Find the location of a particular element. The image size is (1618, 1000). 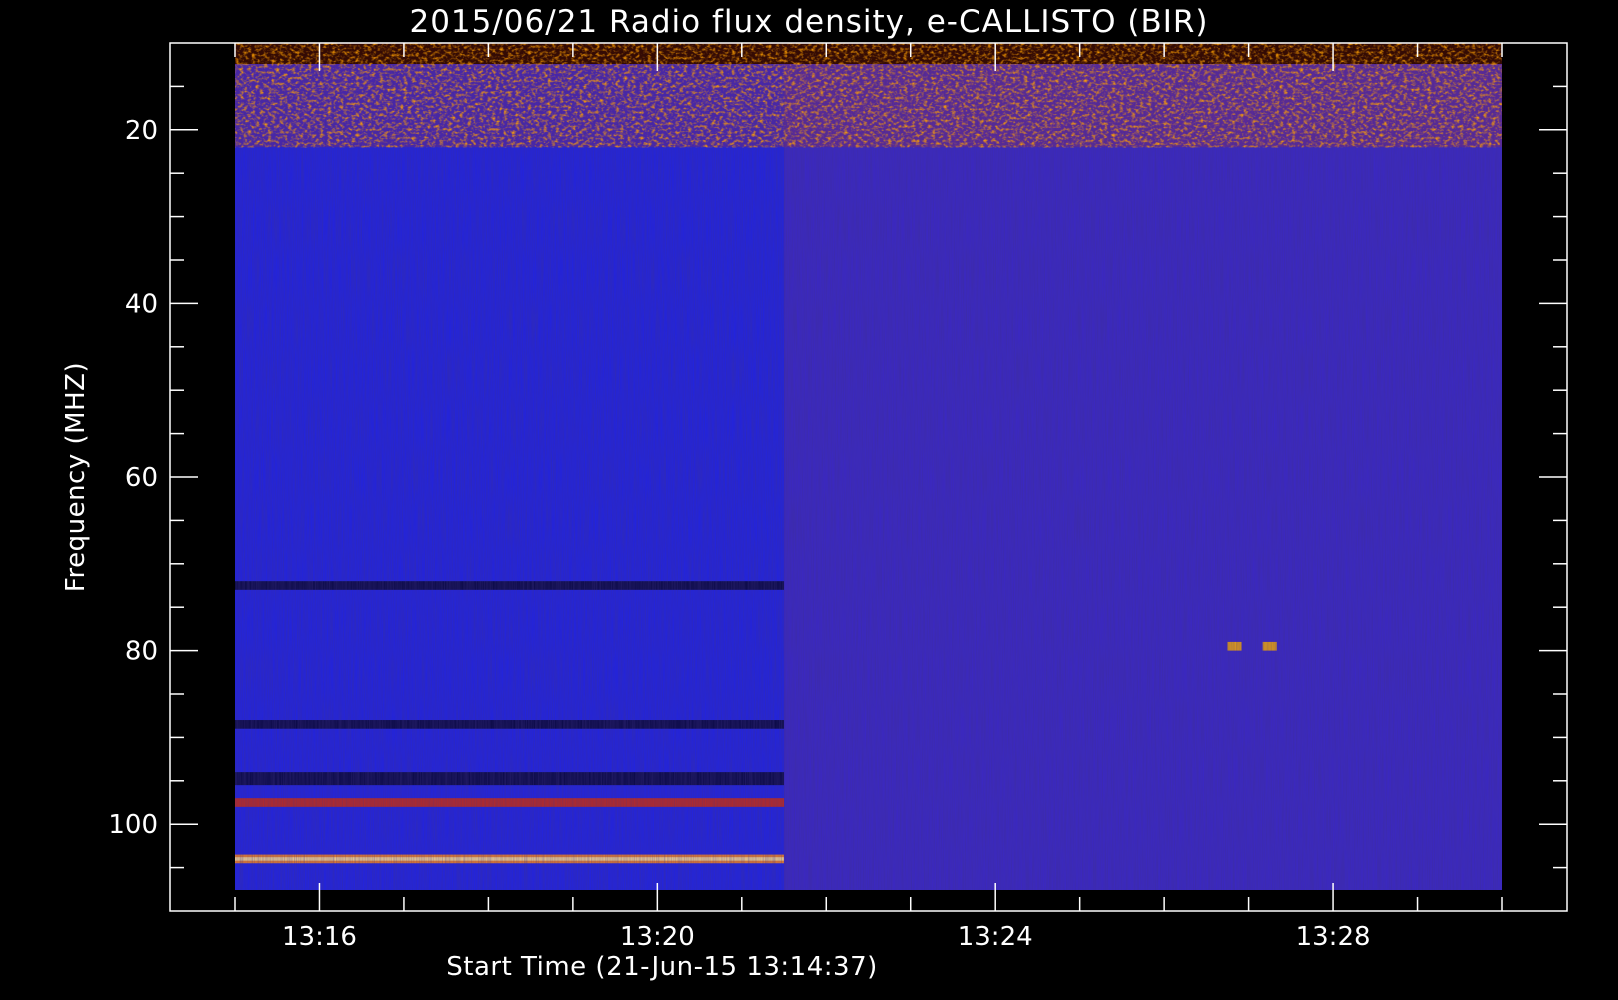

x-tick-label: 13:28 is located at coordinates (1333, 937).